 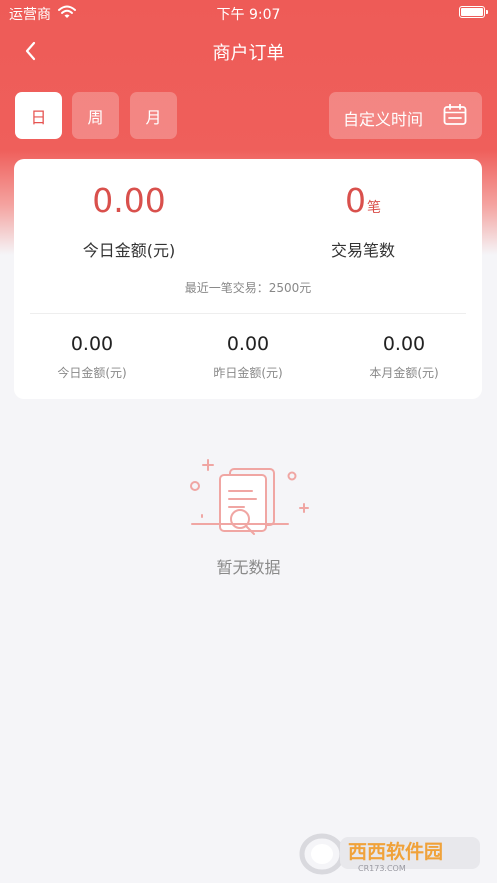 I want to click on status-time: 下午 9:07, so click(x=248, y=15).